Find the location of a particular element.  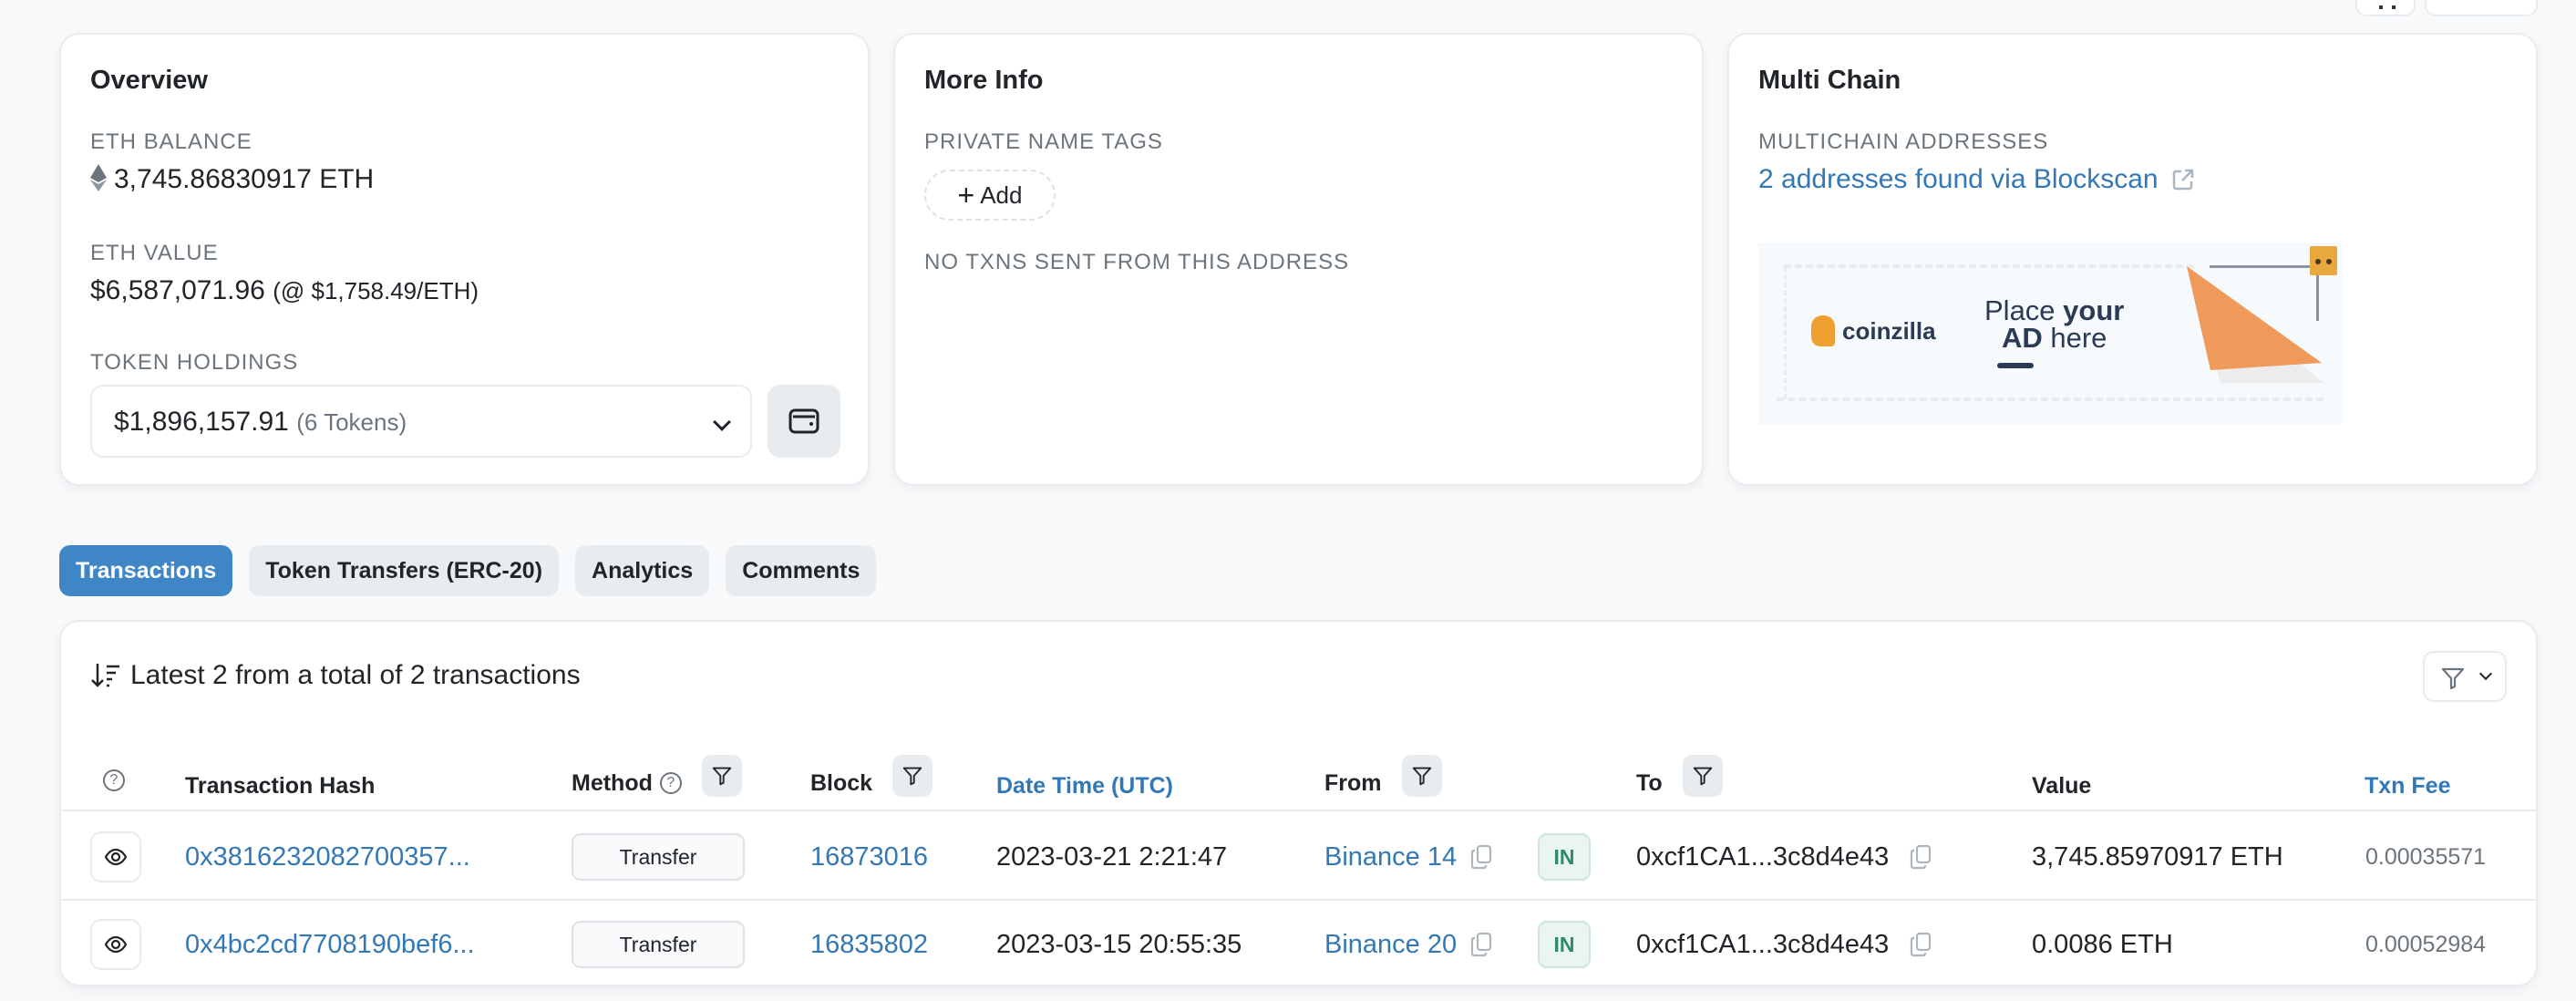

header-help: ? is located at coordinates (114, 780).